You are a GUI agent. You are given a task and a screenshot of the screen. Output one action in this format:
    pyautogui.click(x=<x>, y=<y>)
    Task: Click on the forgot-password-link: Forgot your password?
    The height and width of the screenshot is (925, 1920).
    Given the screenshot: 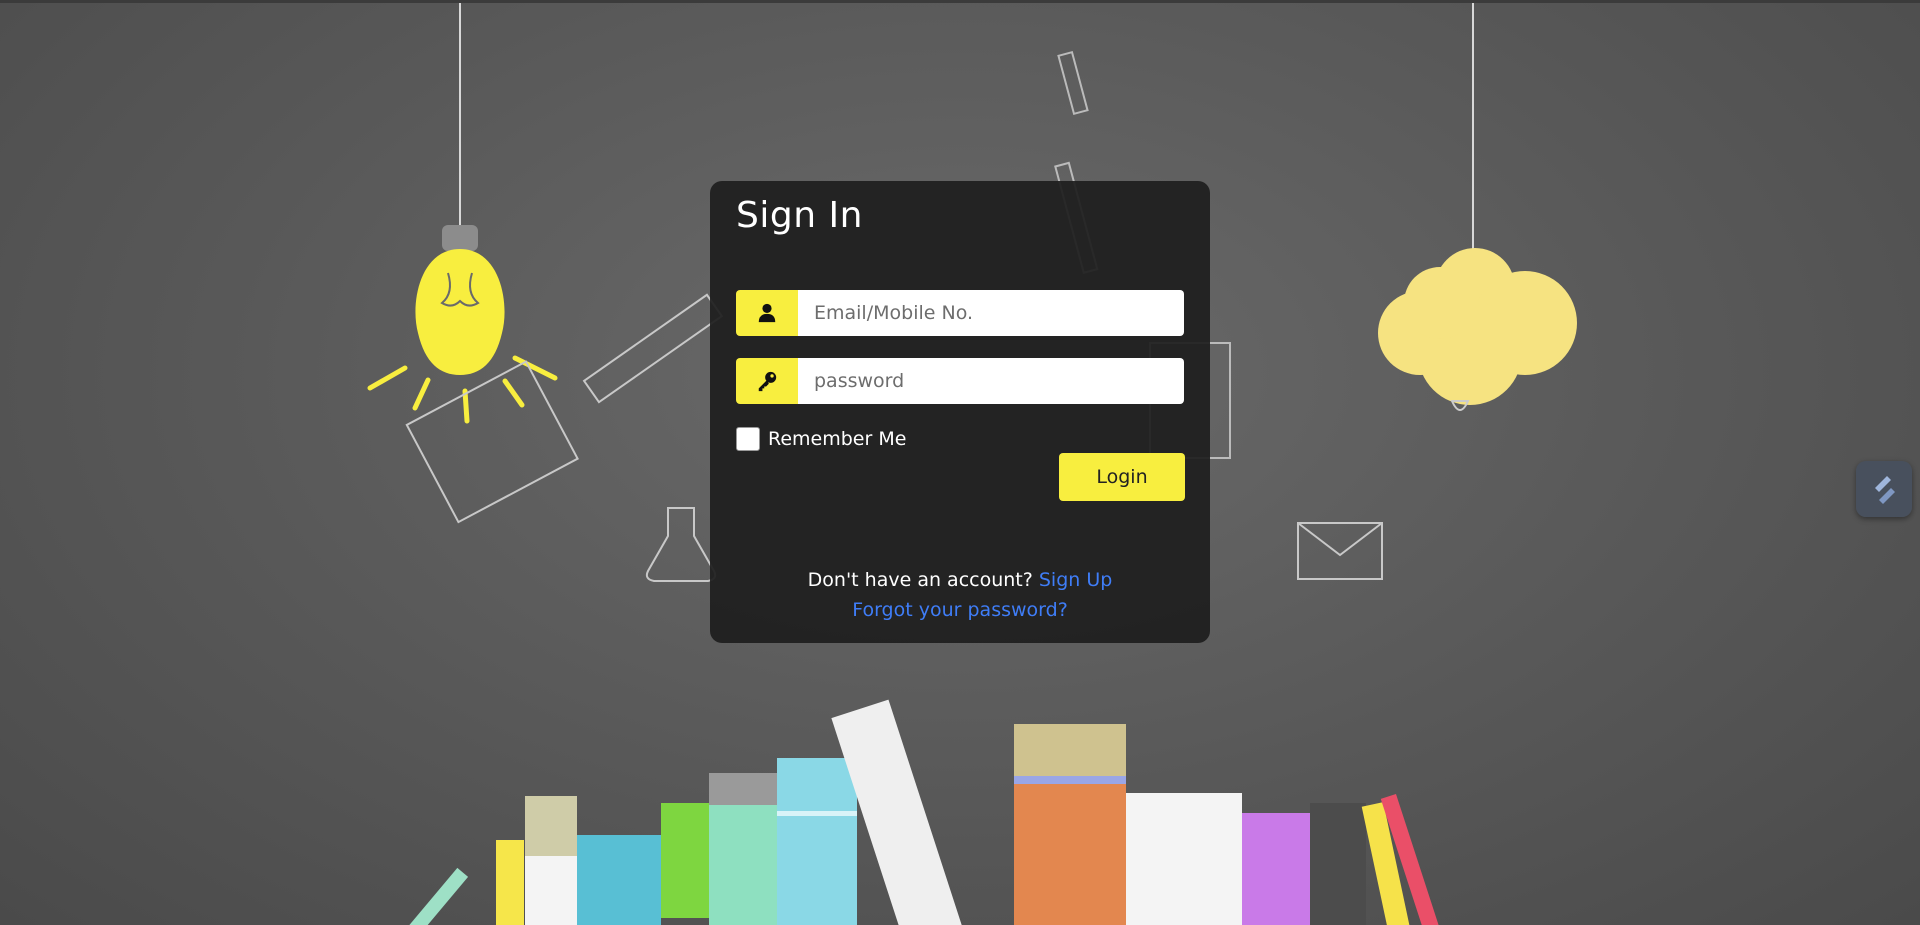 What is the action you would take?
    pyautogui.click(x=960, y=610)
    